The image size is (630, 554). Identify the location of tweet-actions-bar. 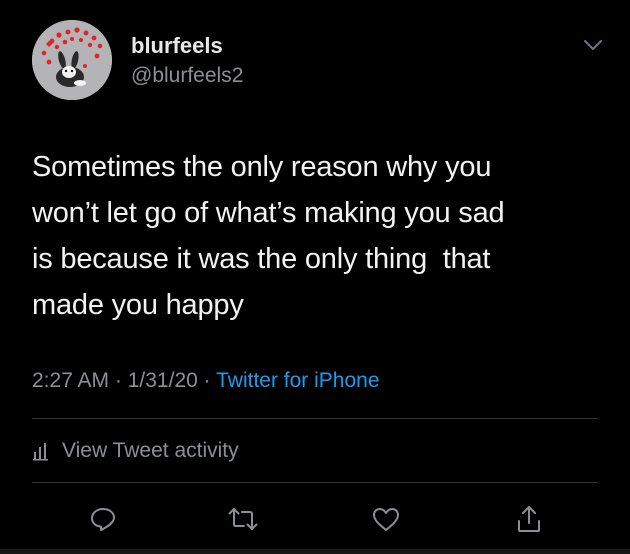
(315, 519).